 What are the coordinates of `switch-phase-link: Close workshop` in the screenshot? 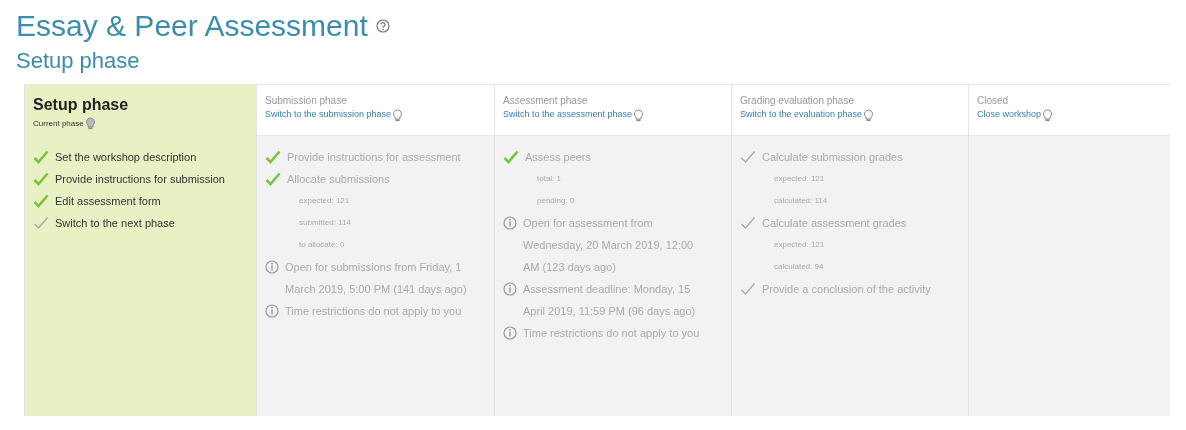 It's located at (1009, 115).